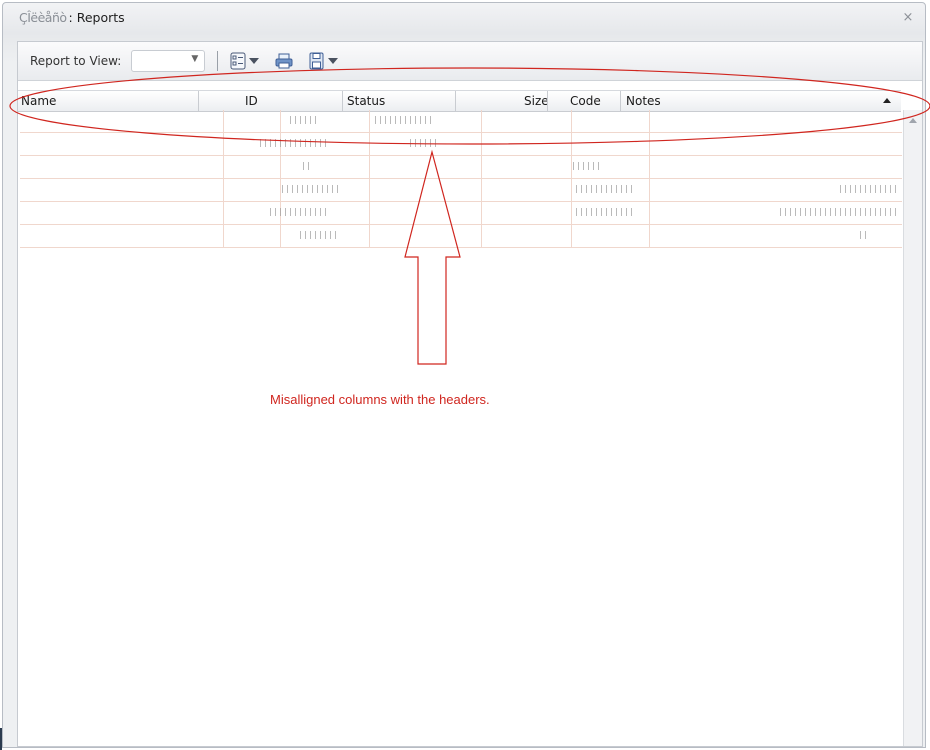 This screenshot has width=930, height=750. I want to click on print-button, so click(284, 61).